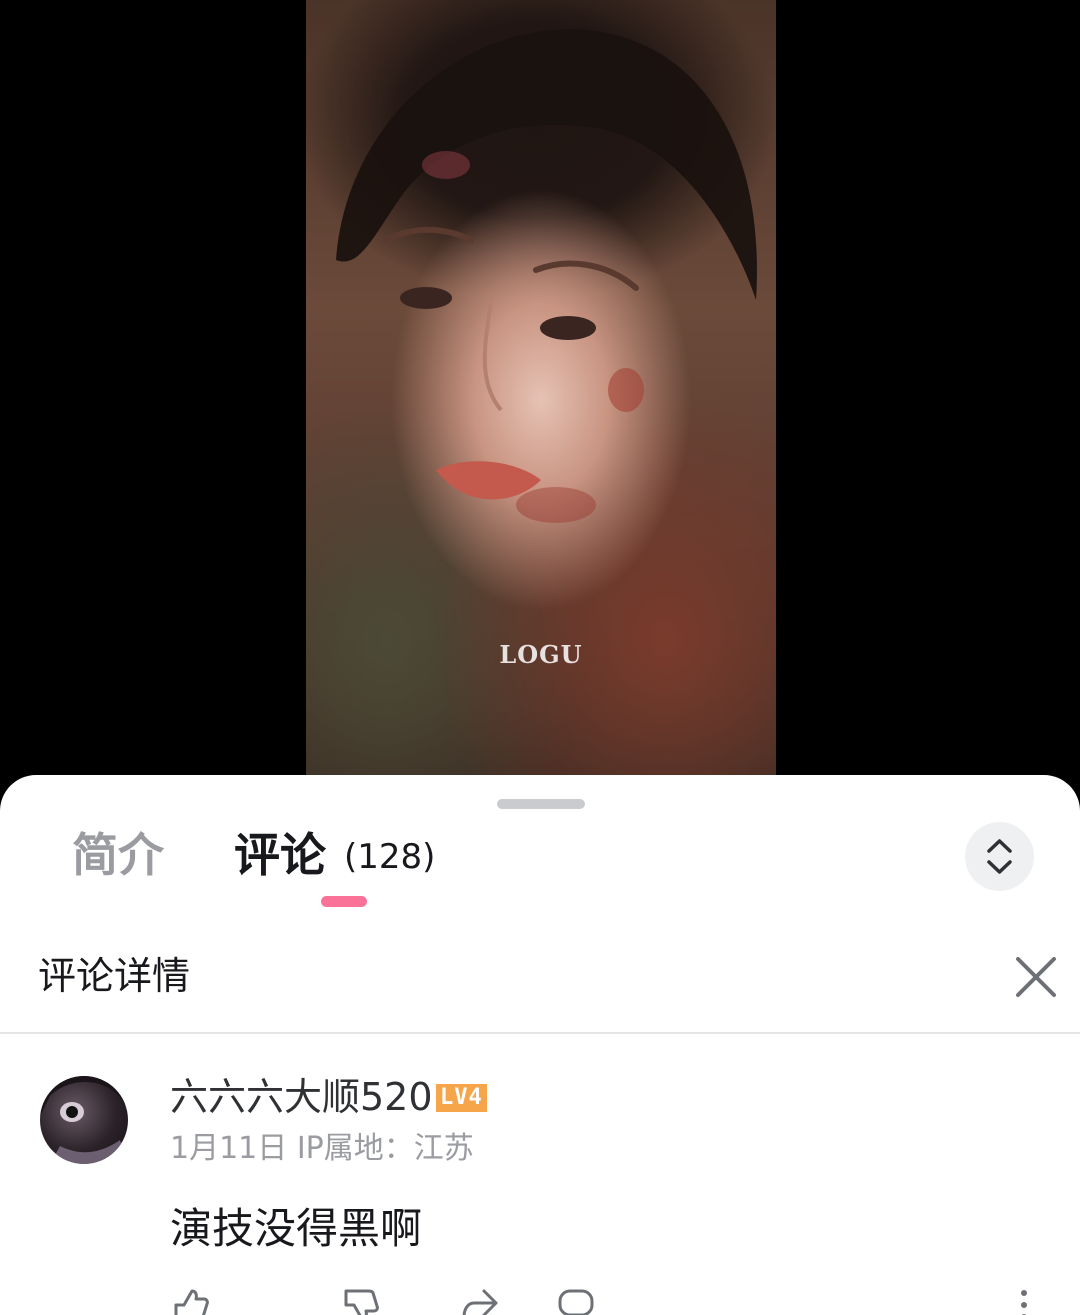  I want to click on comment-ip-location: IP属地：江苏, so click(385, 1148).